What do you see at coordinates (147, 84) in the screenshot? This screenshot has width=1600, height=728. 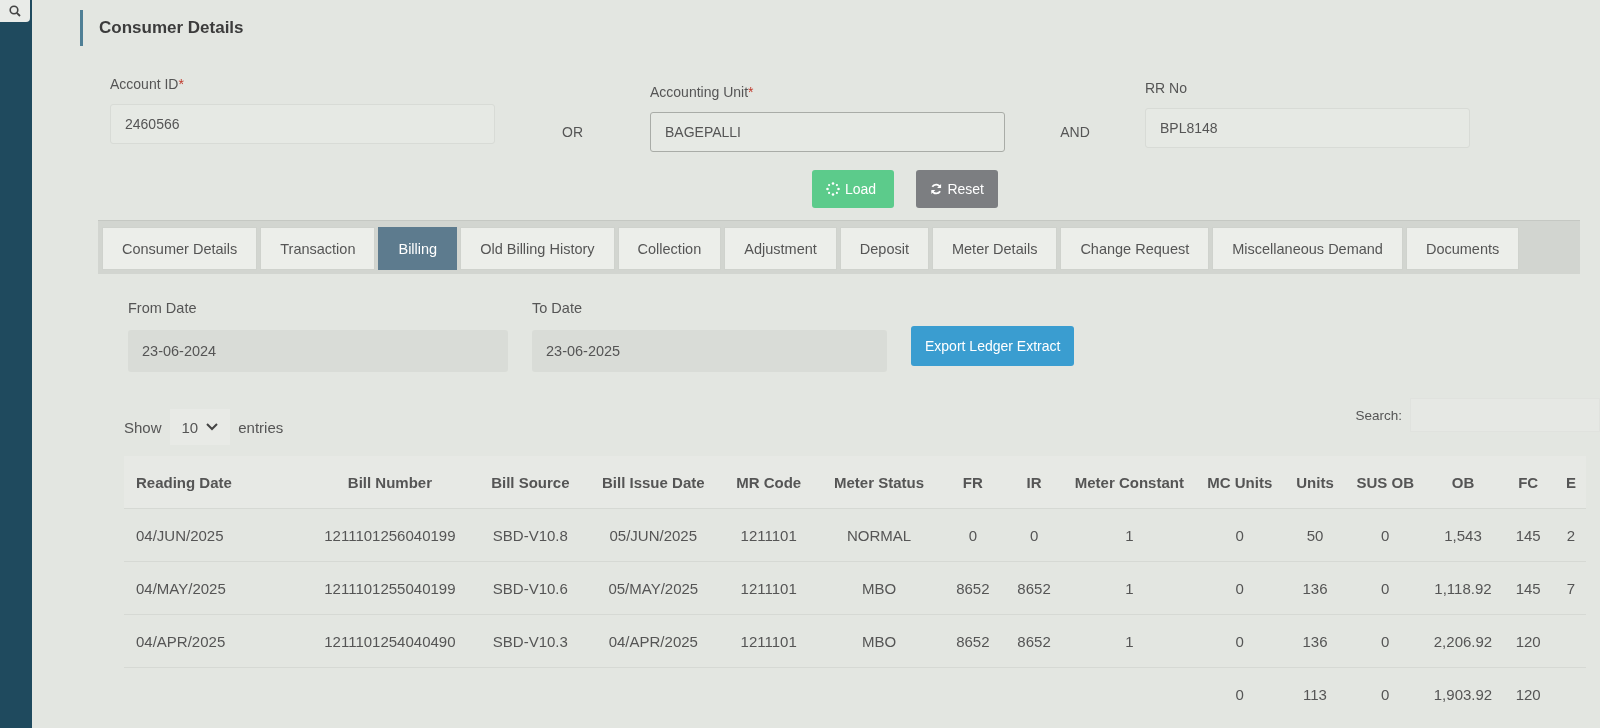 I see `field-label: Account ID*` at bounding box center [147, 84].